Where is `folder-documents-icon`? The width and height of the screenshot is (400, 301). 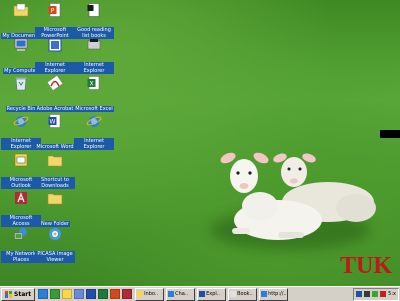 folder-documents-icon is located at coordinates (21, 10).